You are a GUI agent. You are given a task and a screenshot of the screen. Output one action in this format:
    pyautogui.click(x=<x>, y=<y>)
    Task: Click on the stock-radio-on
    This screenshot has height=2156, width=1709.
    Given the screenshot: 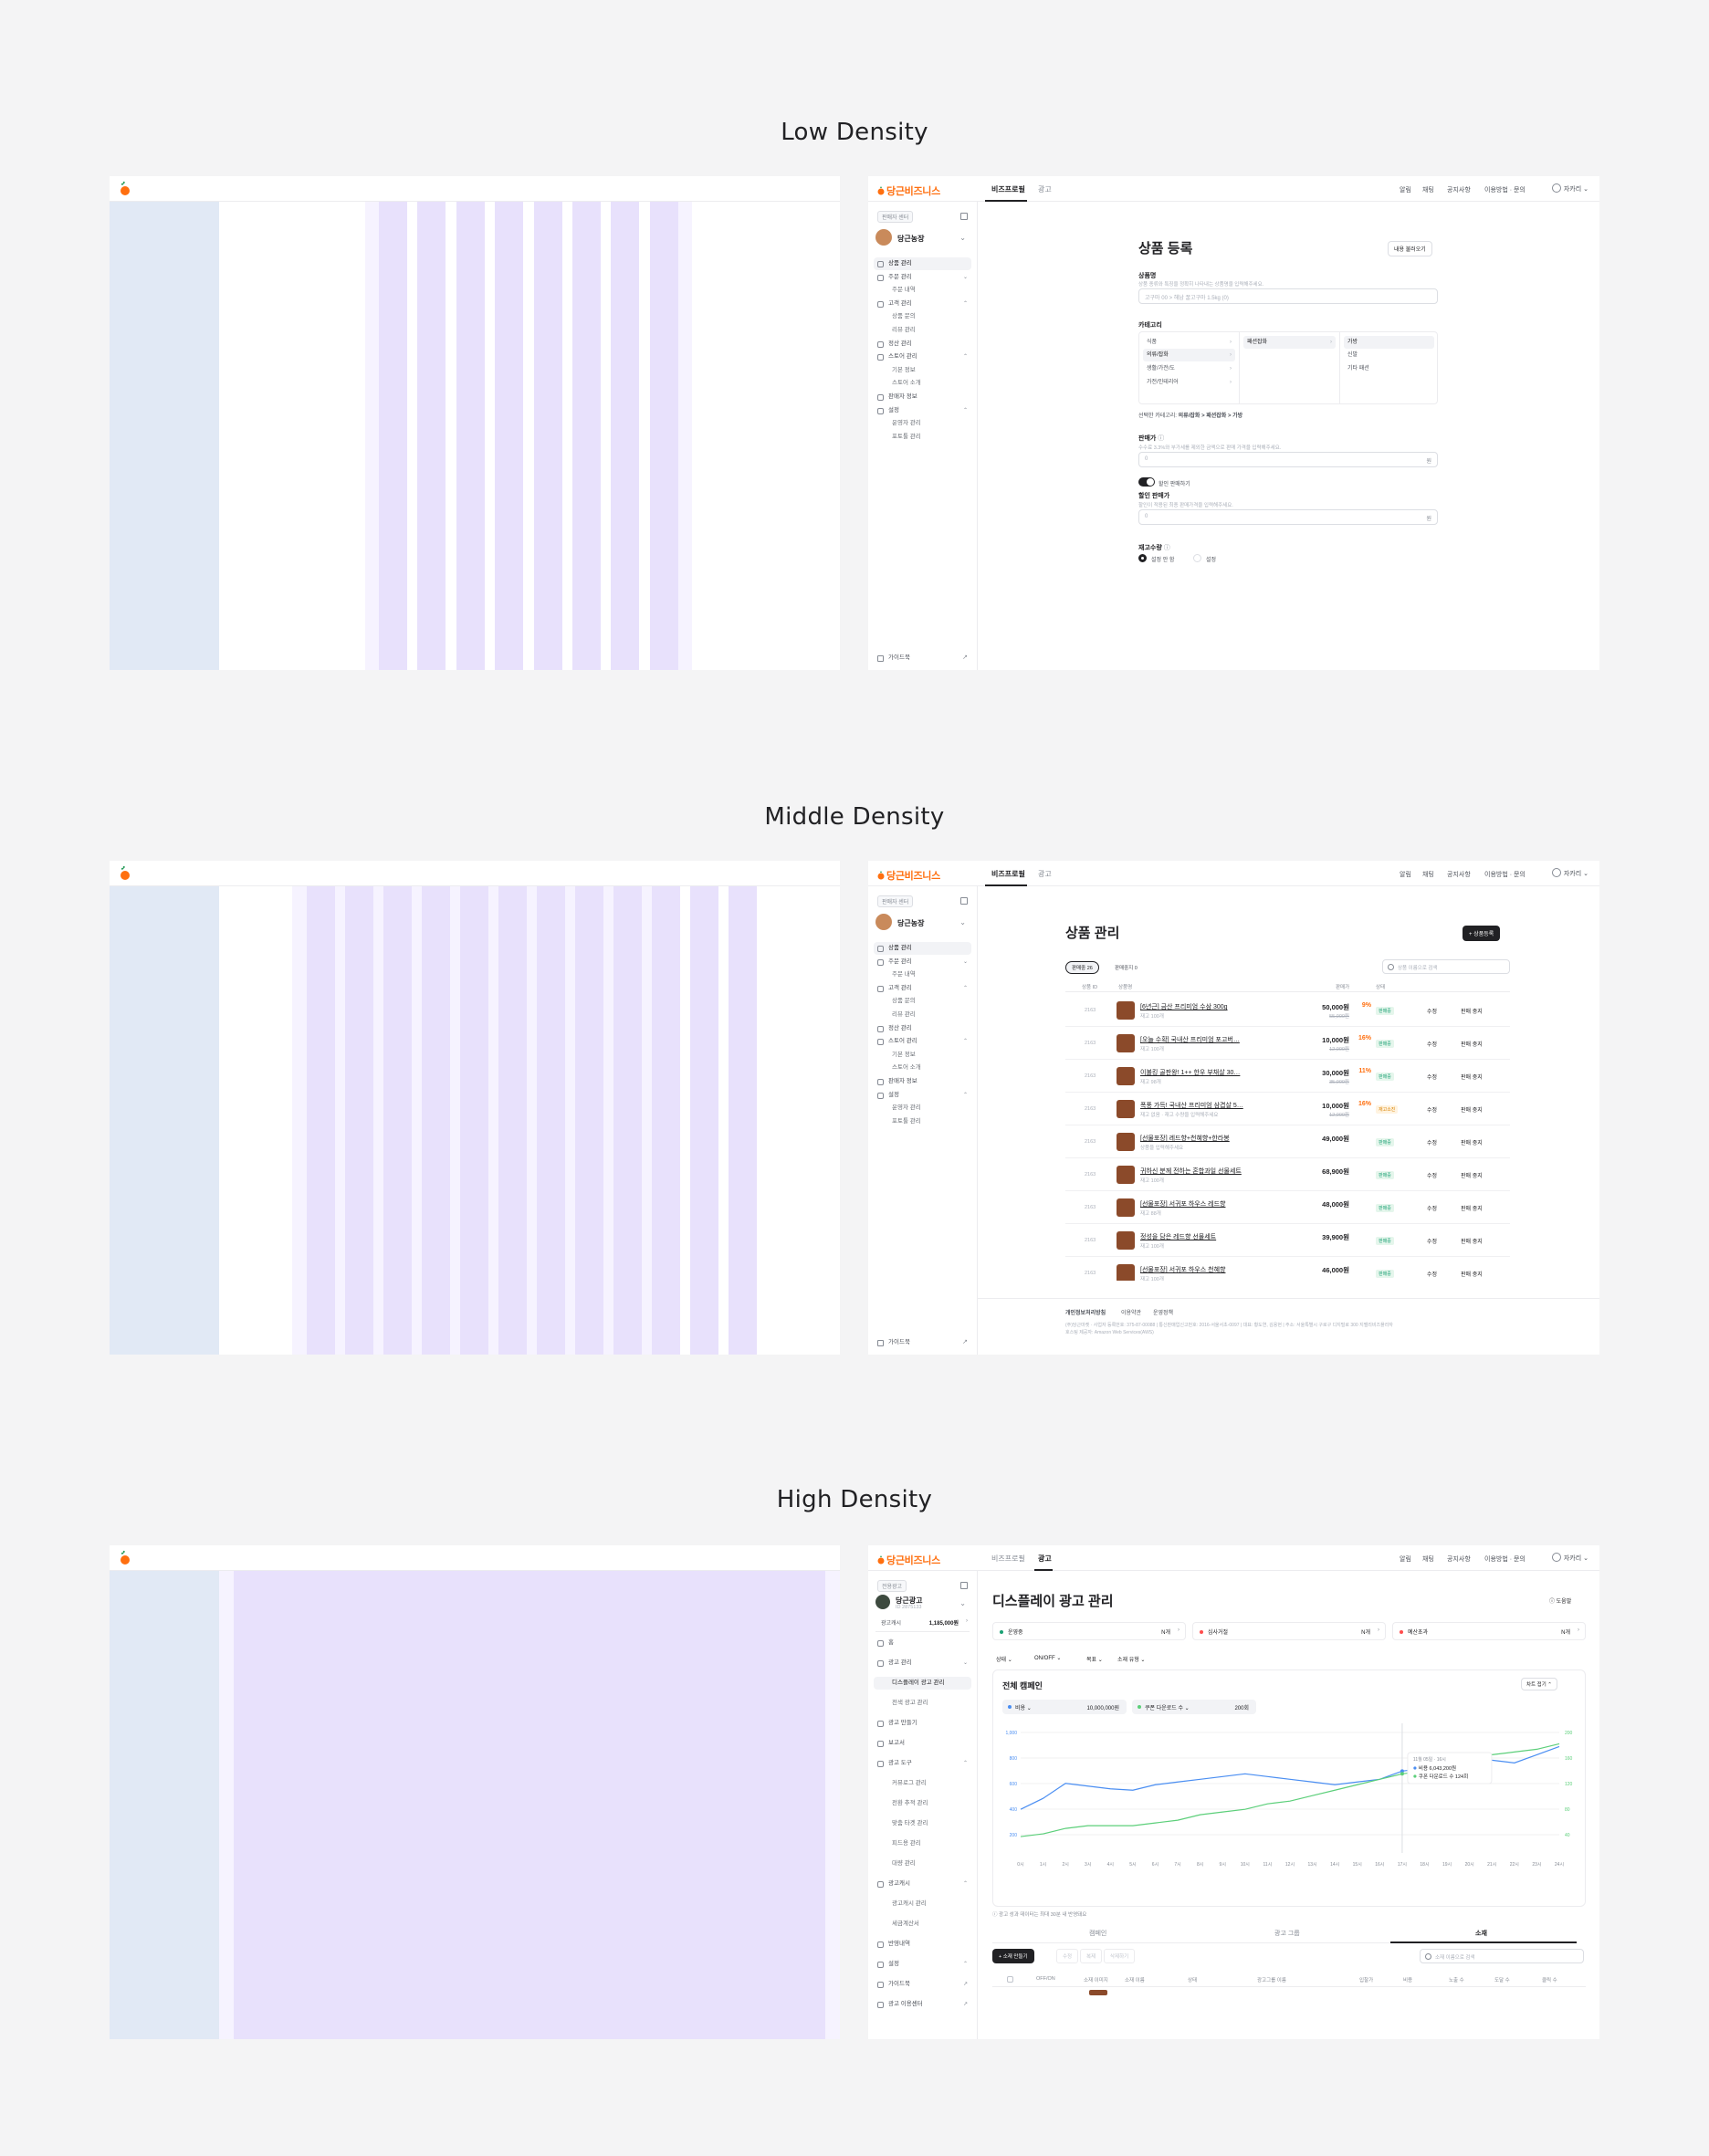 What is the action you would take?
    pyautogui.click(x=1197, y=558)
    